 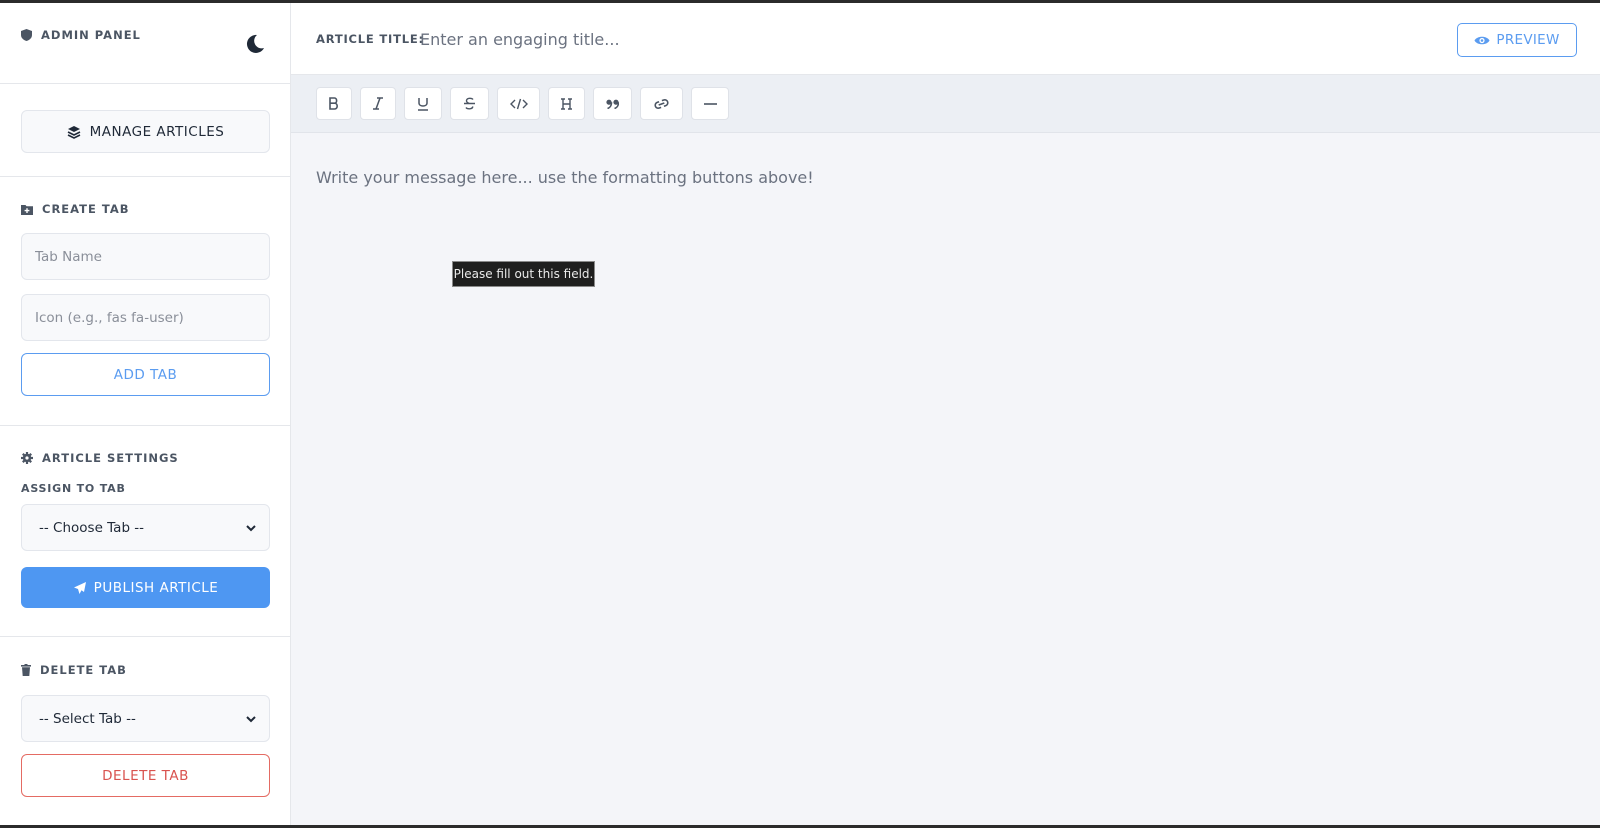 What do you see at coordinates (86, 209) in the screenshot?
I see `create-tab-label: CREATE TAB` at bounding box center [86, 209].